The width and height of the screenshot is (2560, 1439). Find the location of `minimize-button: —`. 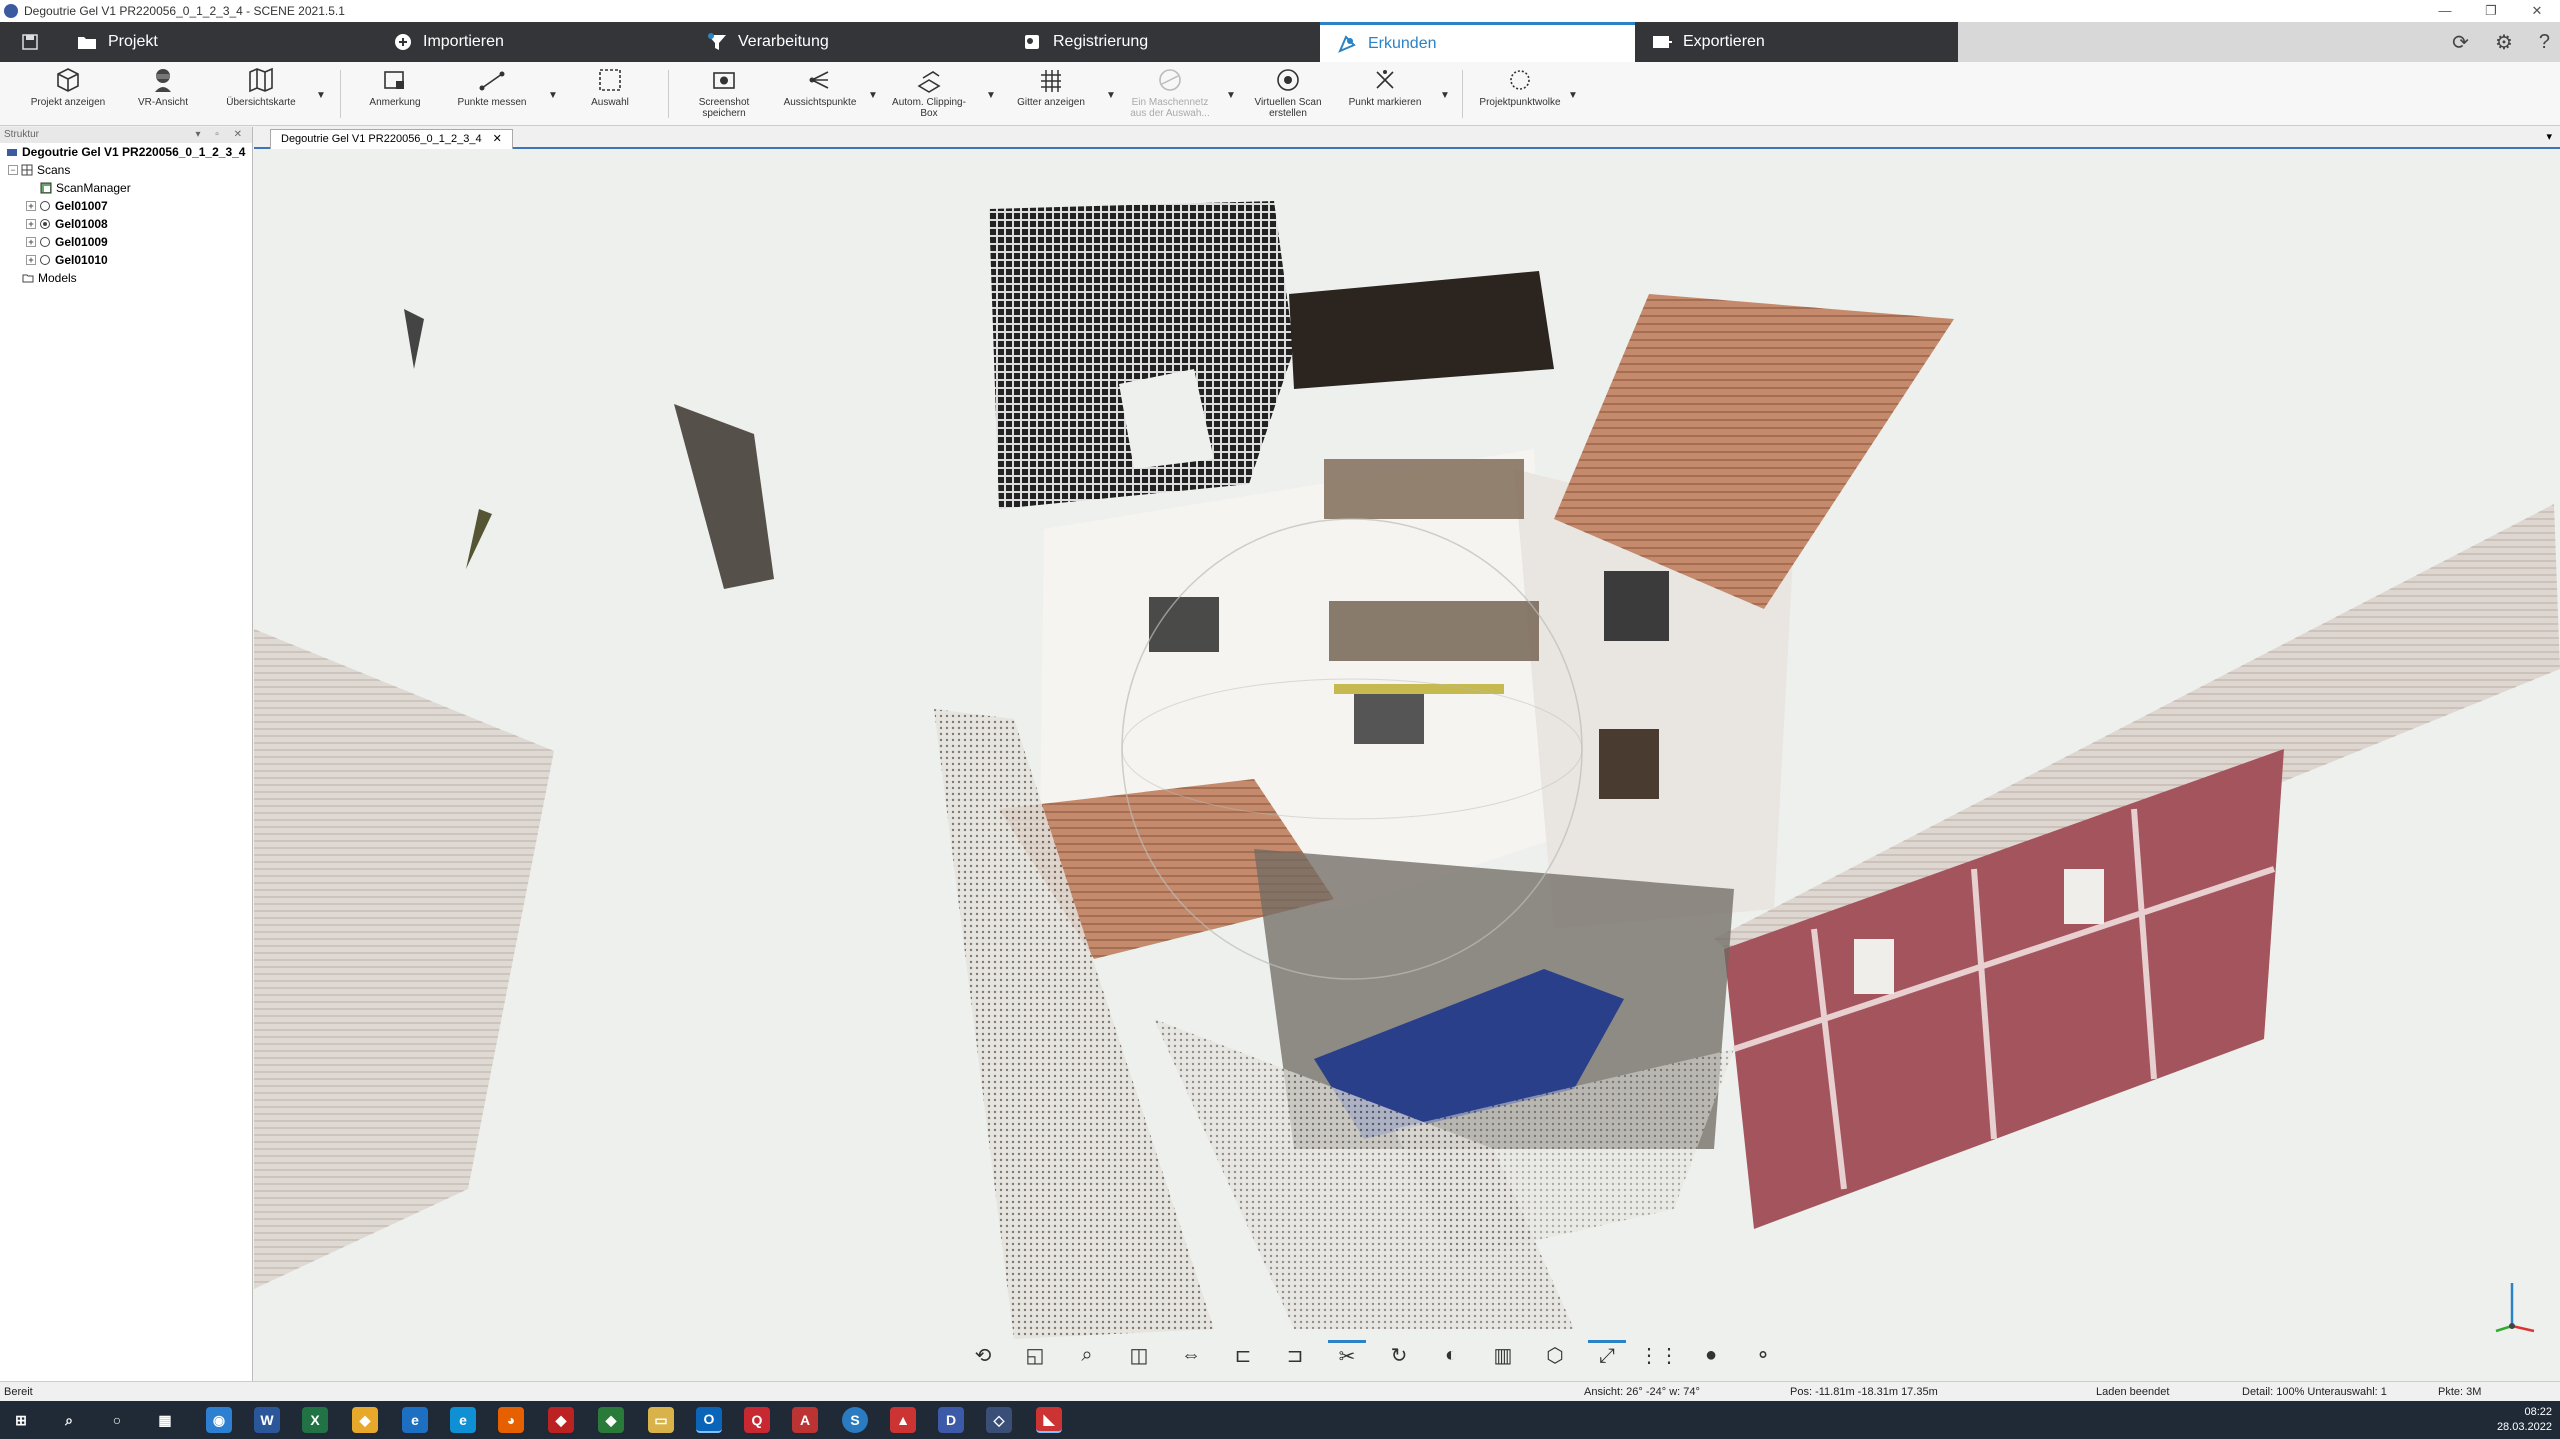

minimize-button: — is located at coordinates (2445, 11).